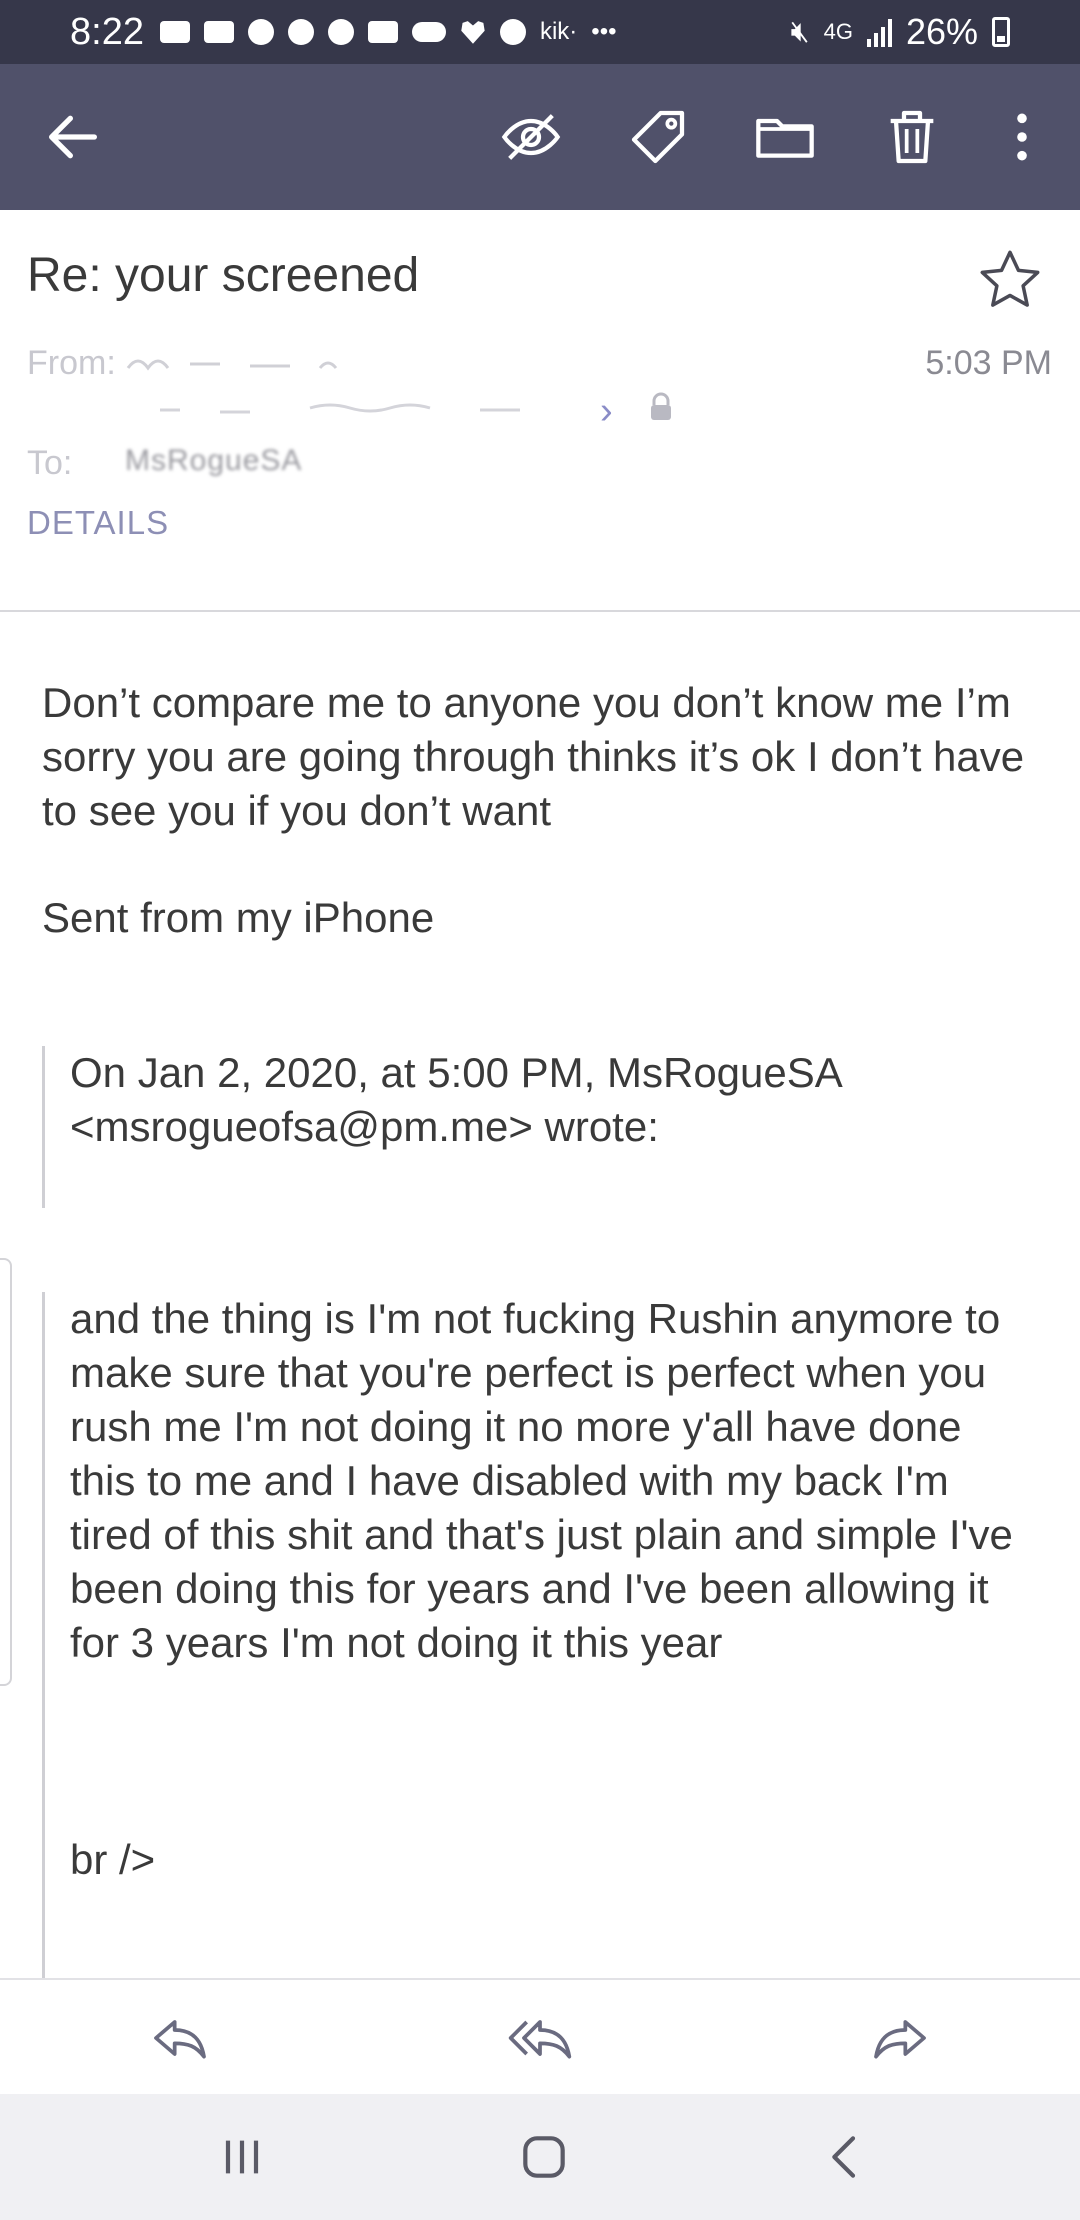 The height and width of the screenshot is (2220, 1080). Describe the element at coordinates (988, 363) in the screenshot. I see `message-time: 5:03 PM` at that location.